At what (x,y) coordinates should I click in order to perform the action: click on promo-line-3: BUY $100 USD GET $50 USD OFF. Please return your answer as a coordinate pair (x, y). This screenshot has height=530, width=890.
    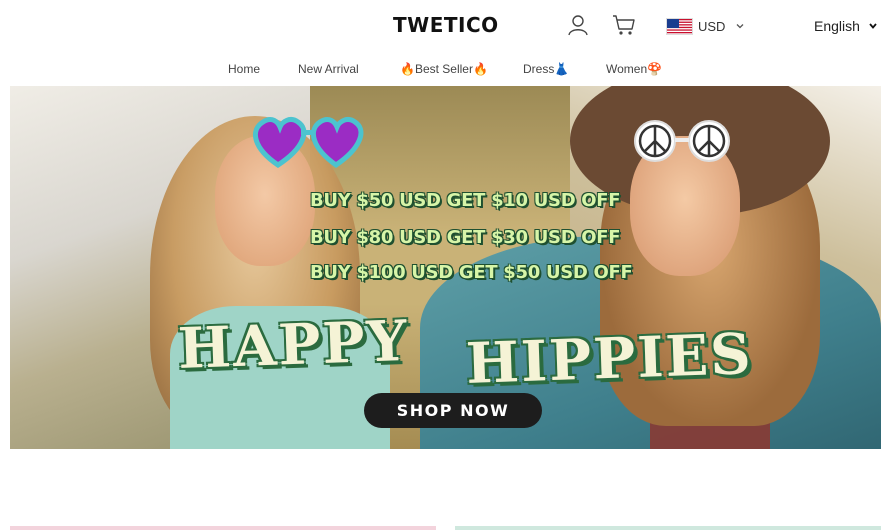
    Looking at the image, I should click on (471, 272).